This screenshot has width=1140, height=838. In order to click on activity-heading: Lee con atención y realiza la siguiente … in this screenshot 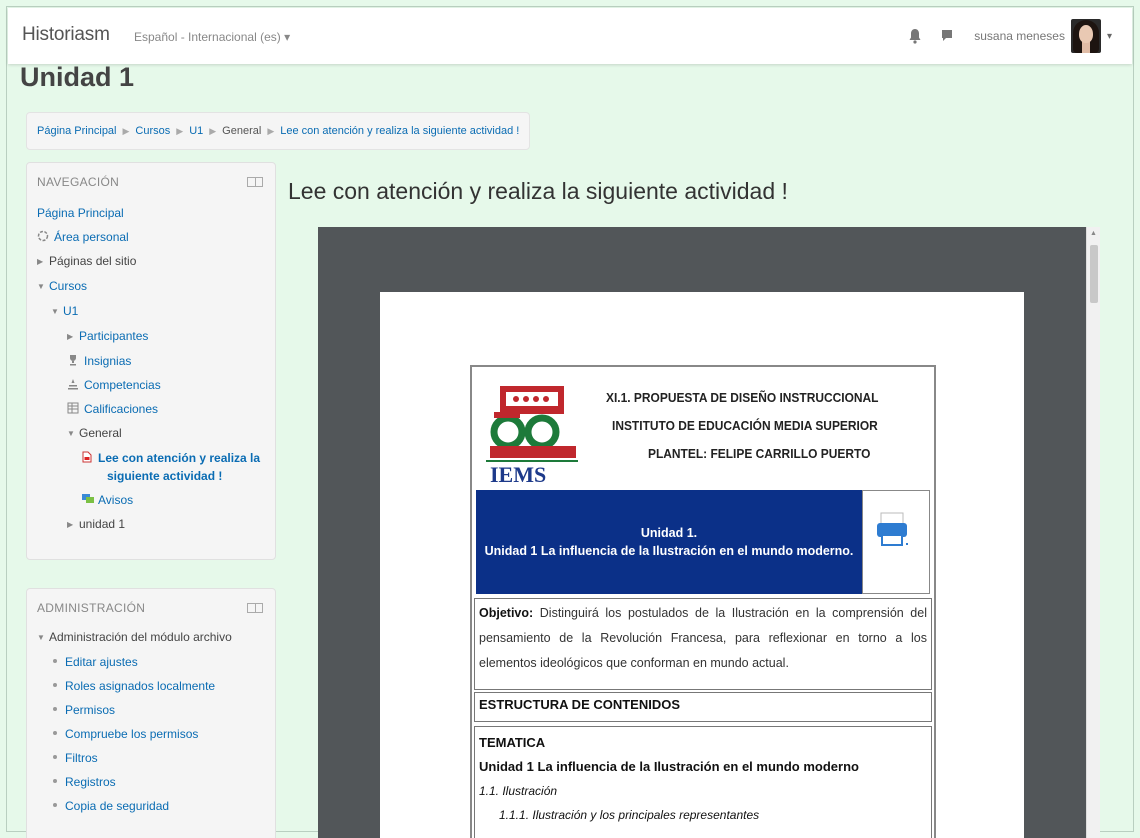, I will do `click(538, 191)`.